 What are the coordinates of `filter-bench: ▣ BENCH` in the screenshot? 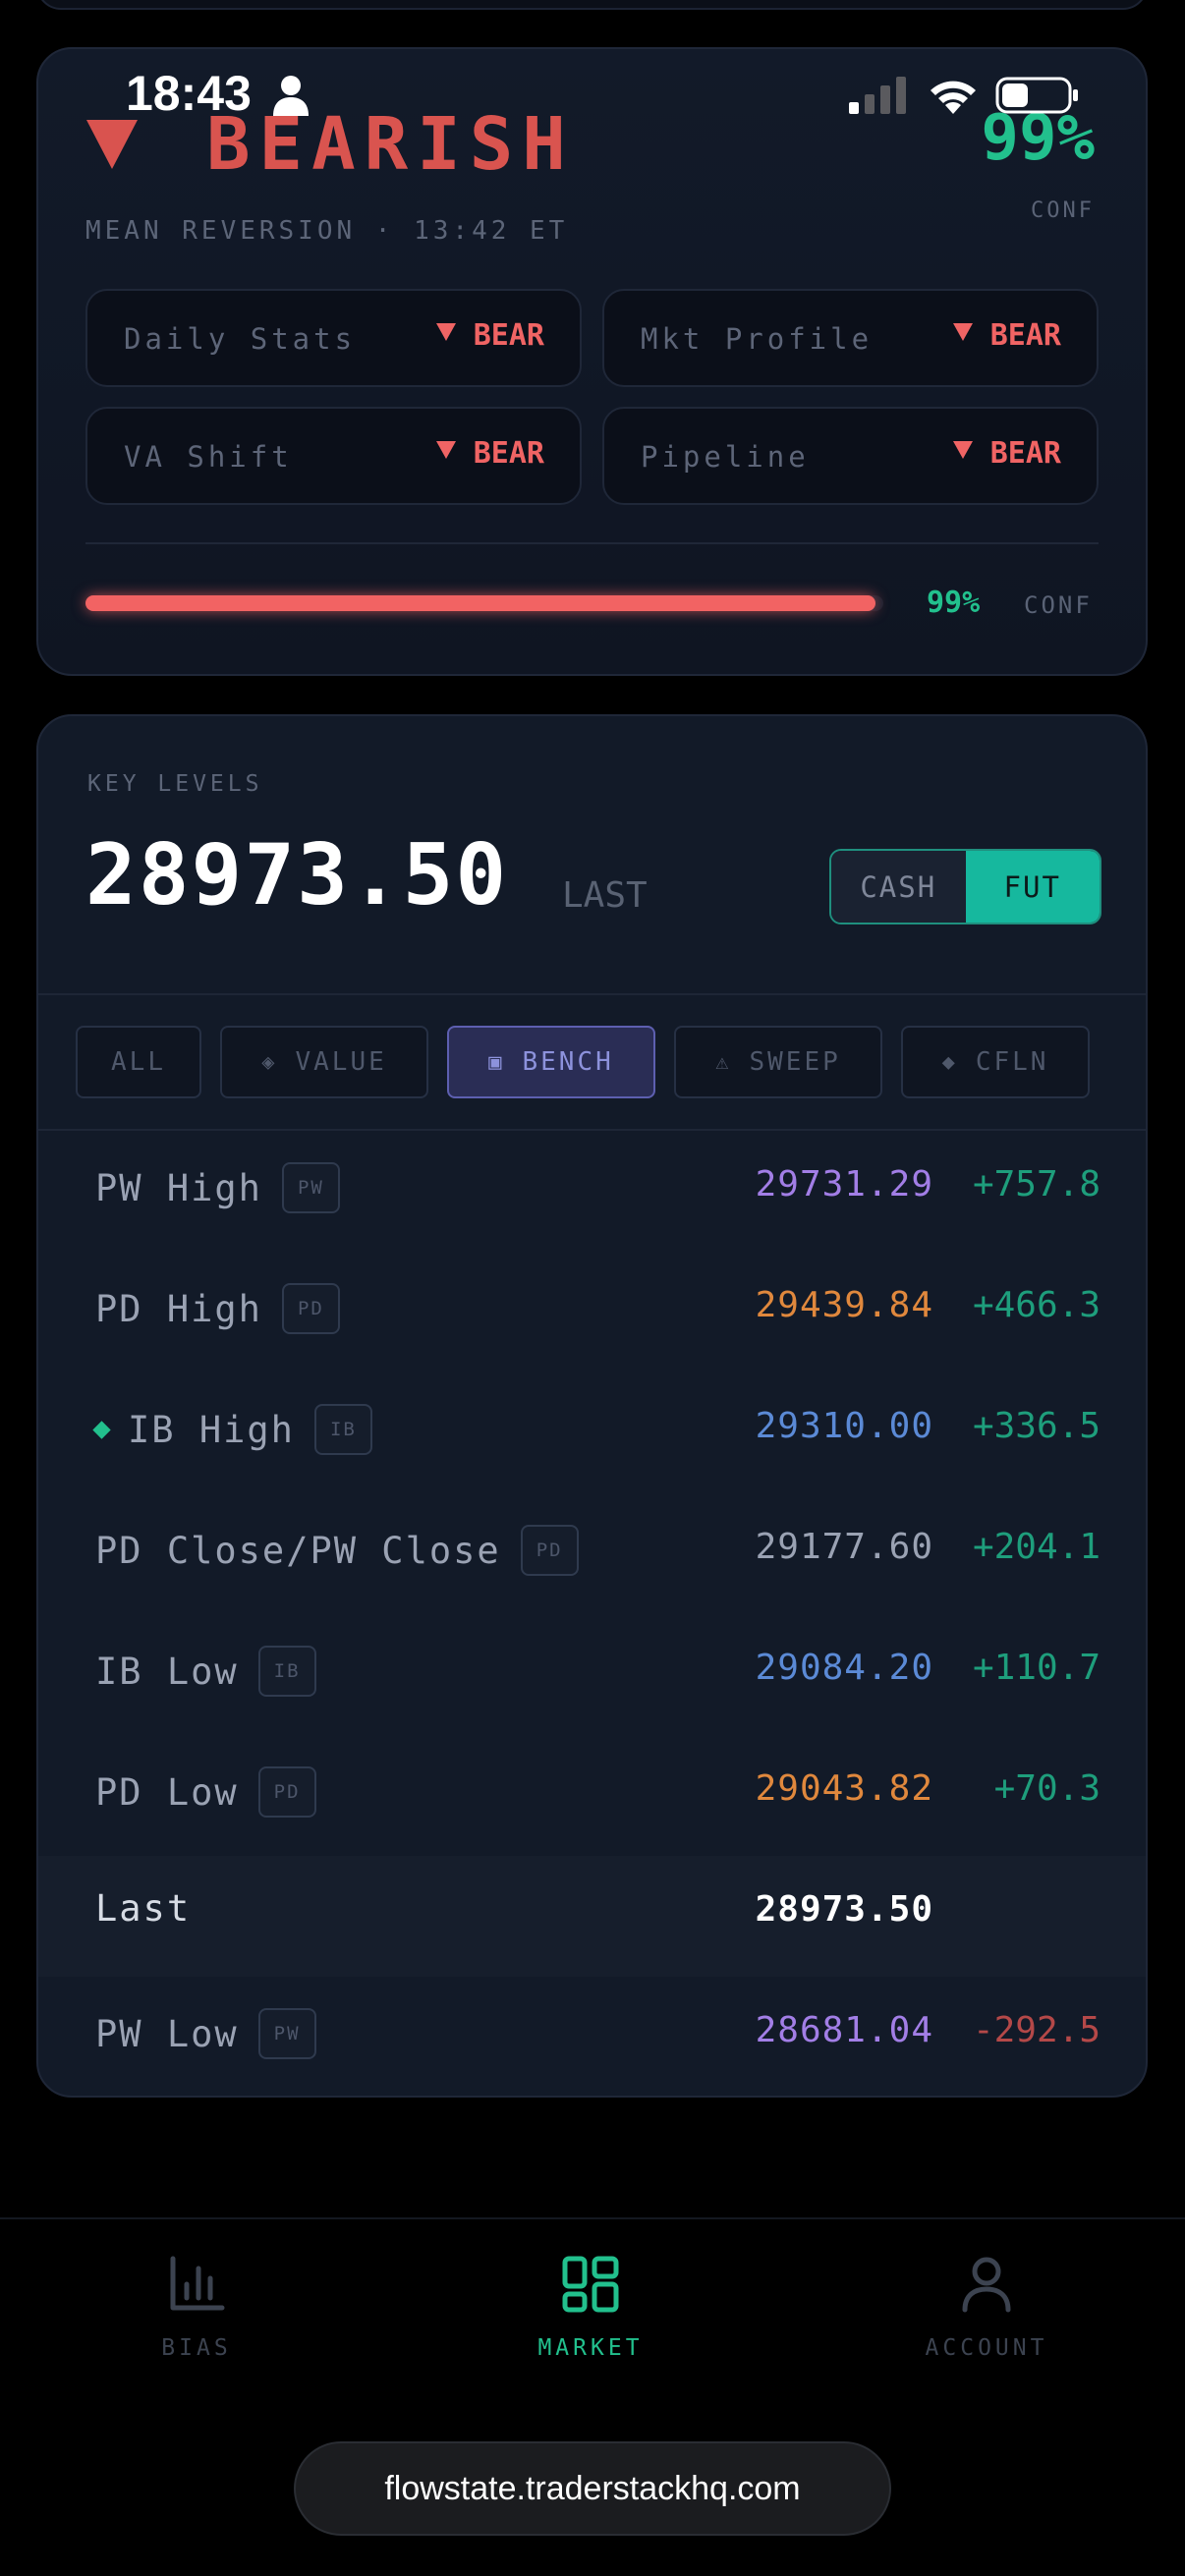 It's located at (551, 1062).